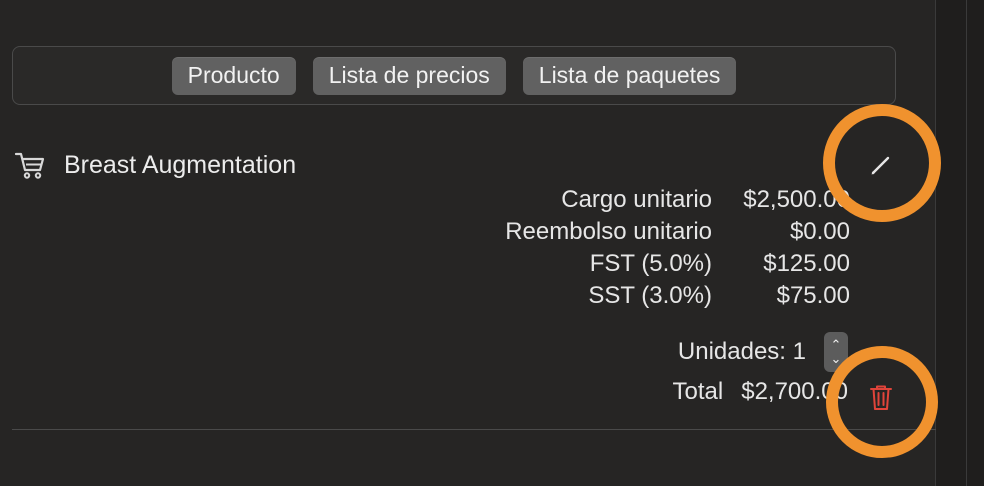  Describe the element at coordinates (629, 75) in the screenshot. I see `segment-lista-de-paquetes: Lista de paquetes` at that location.